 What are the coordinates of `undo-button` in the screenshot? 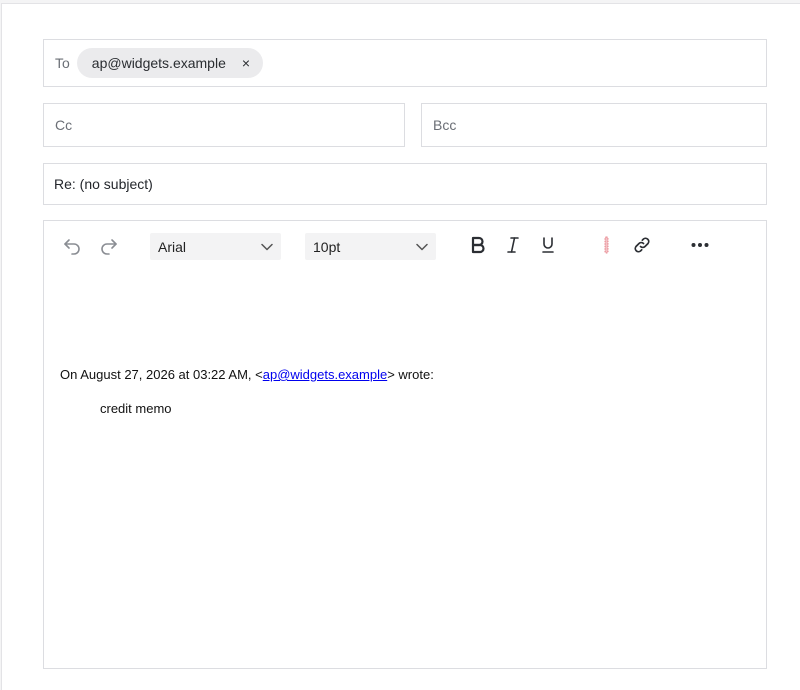 It's located at (72, 245).